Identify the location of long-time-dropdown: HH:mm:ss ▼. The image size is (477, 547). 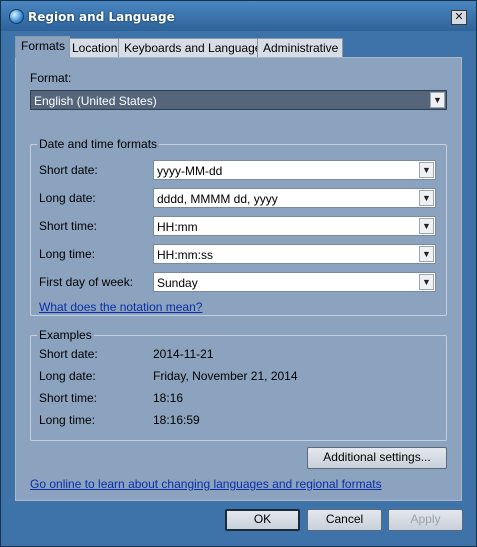
(294, 254).